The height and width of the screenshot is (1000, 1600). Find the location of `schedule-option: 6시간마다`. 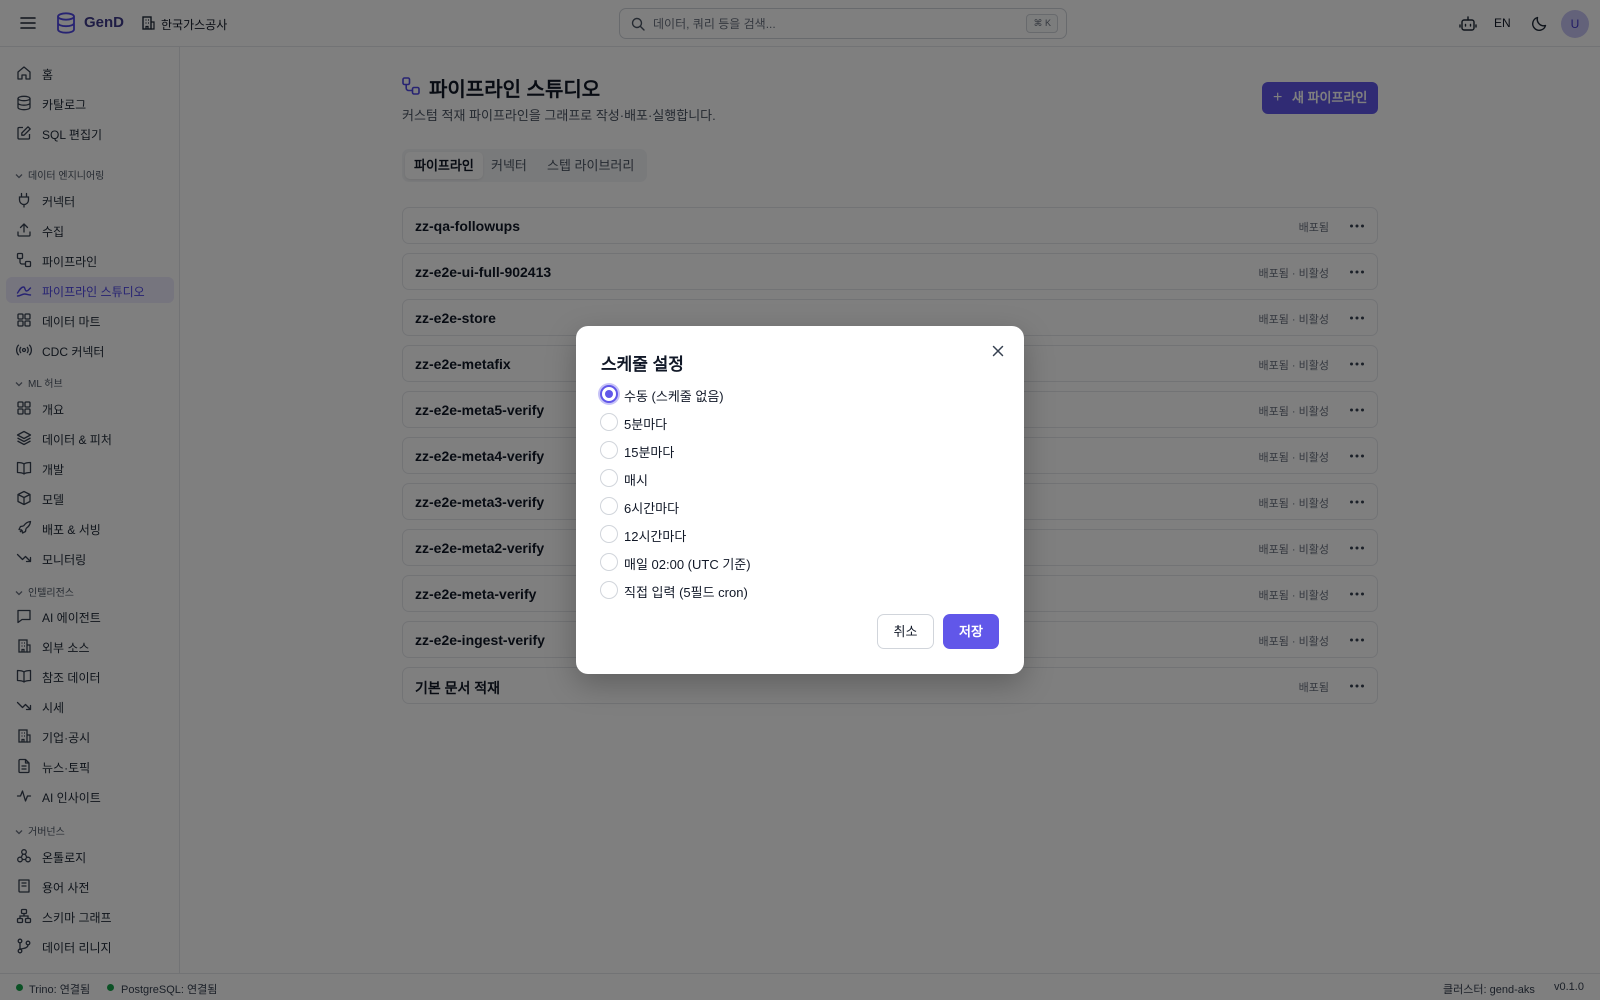

schedule-option: 6시간마다 is located at coordinates (760, 506).